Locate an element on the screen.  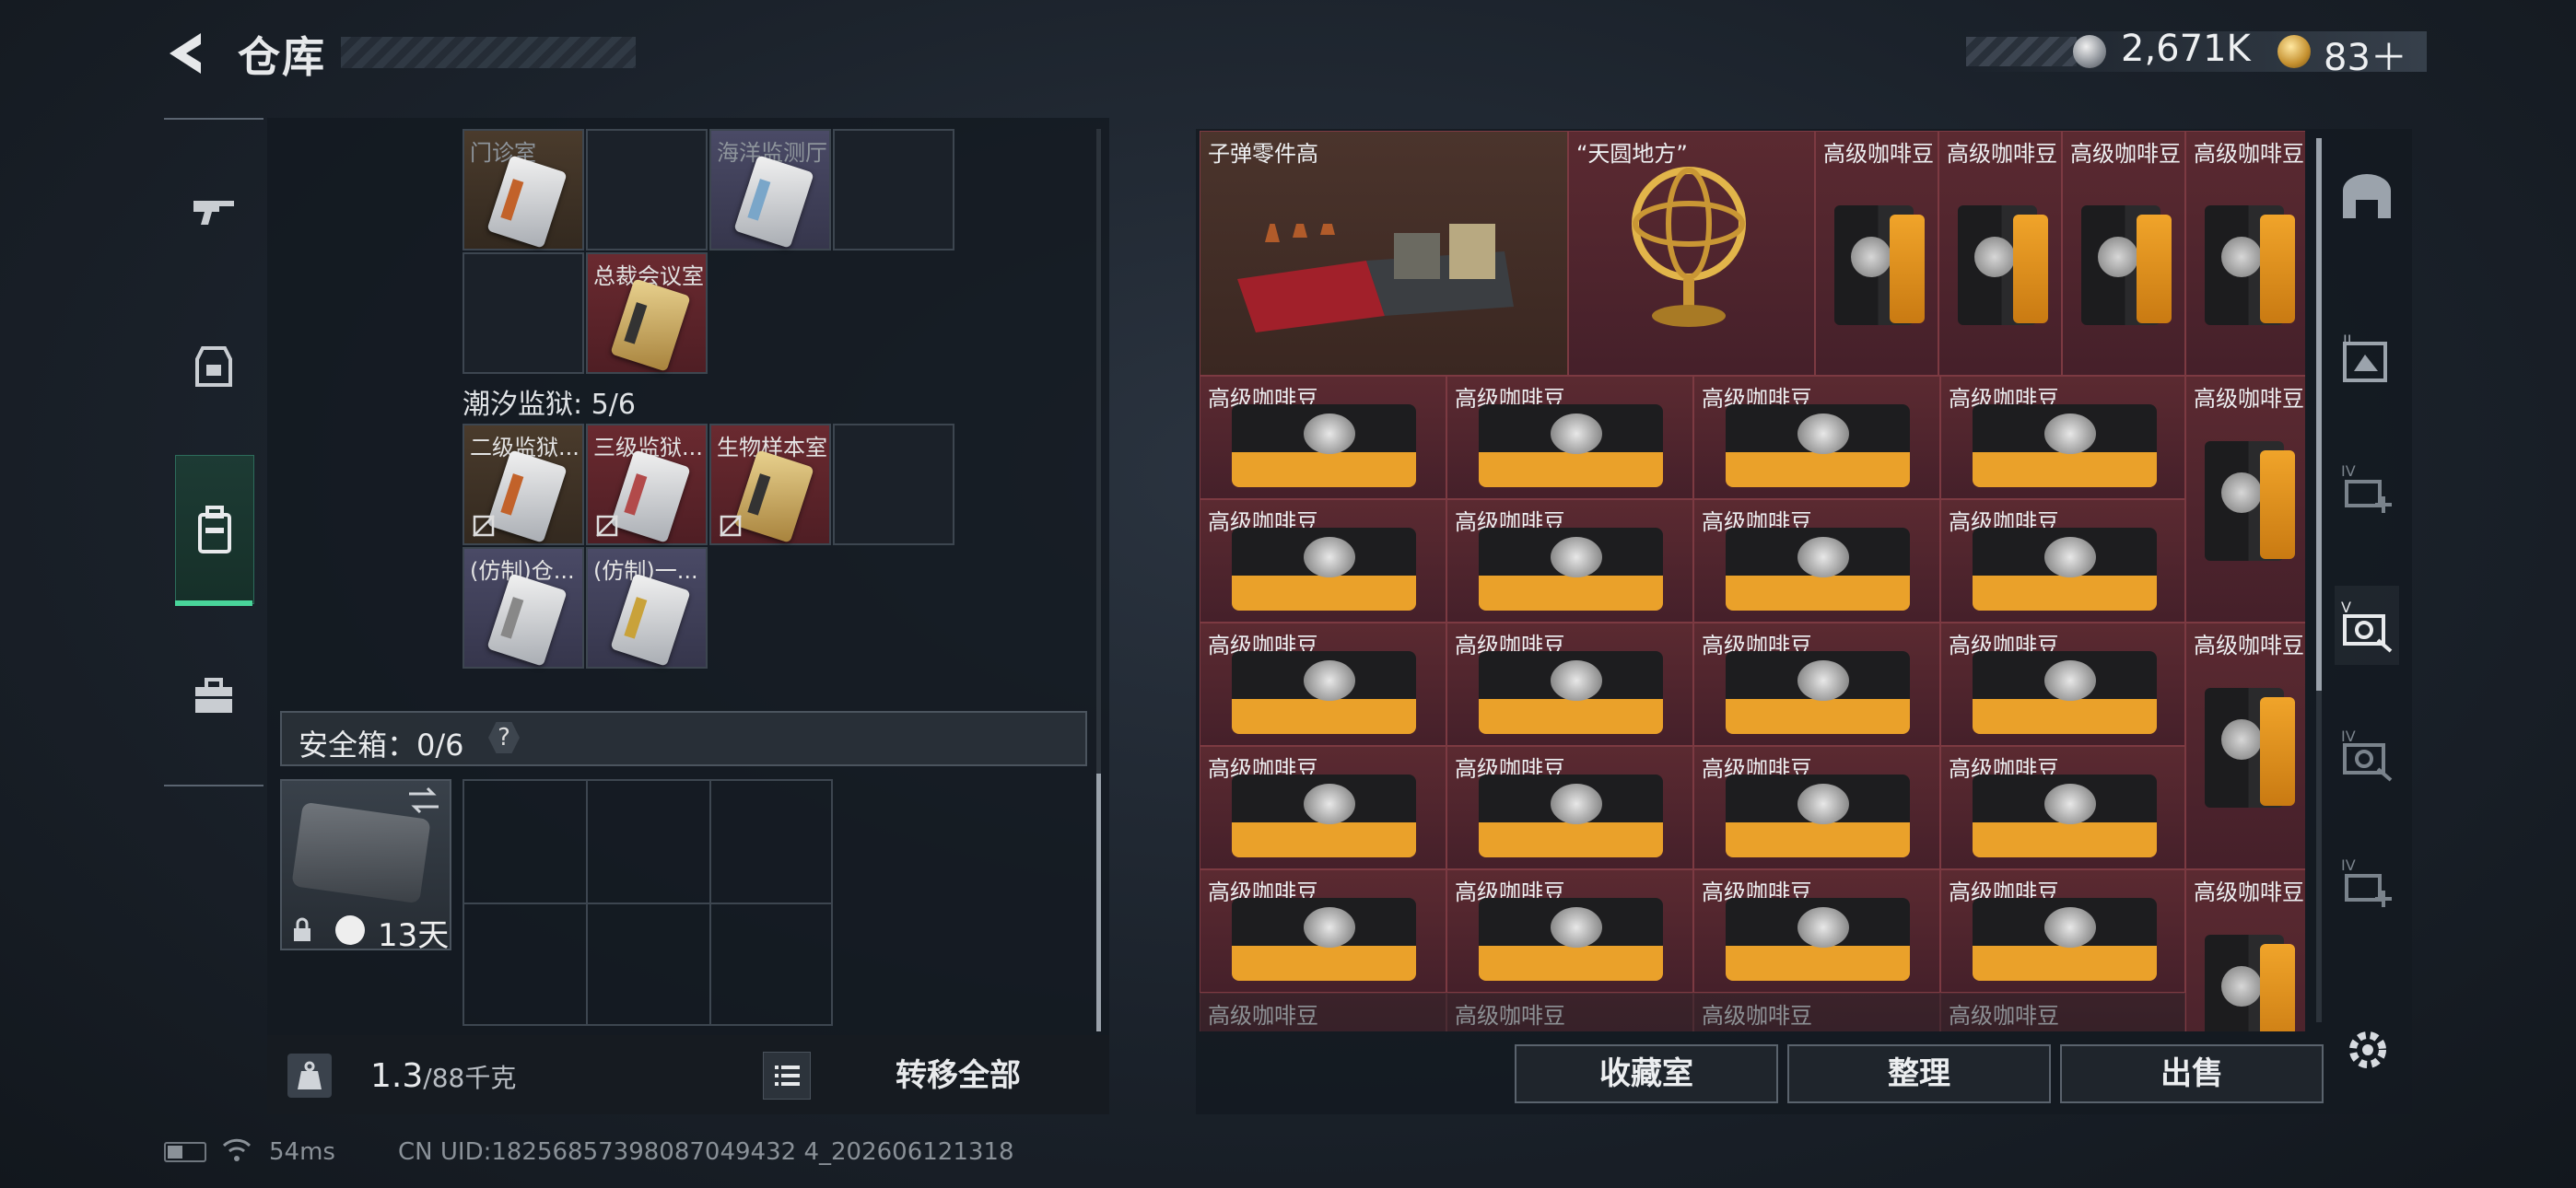
armillary-sphere-icon is located at coordinates (1689, 247).